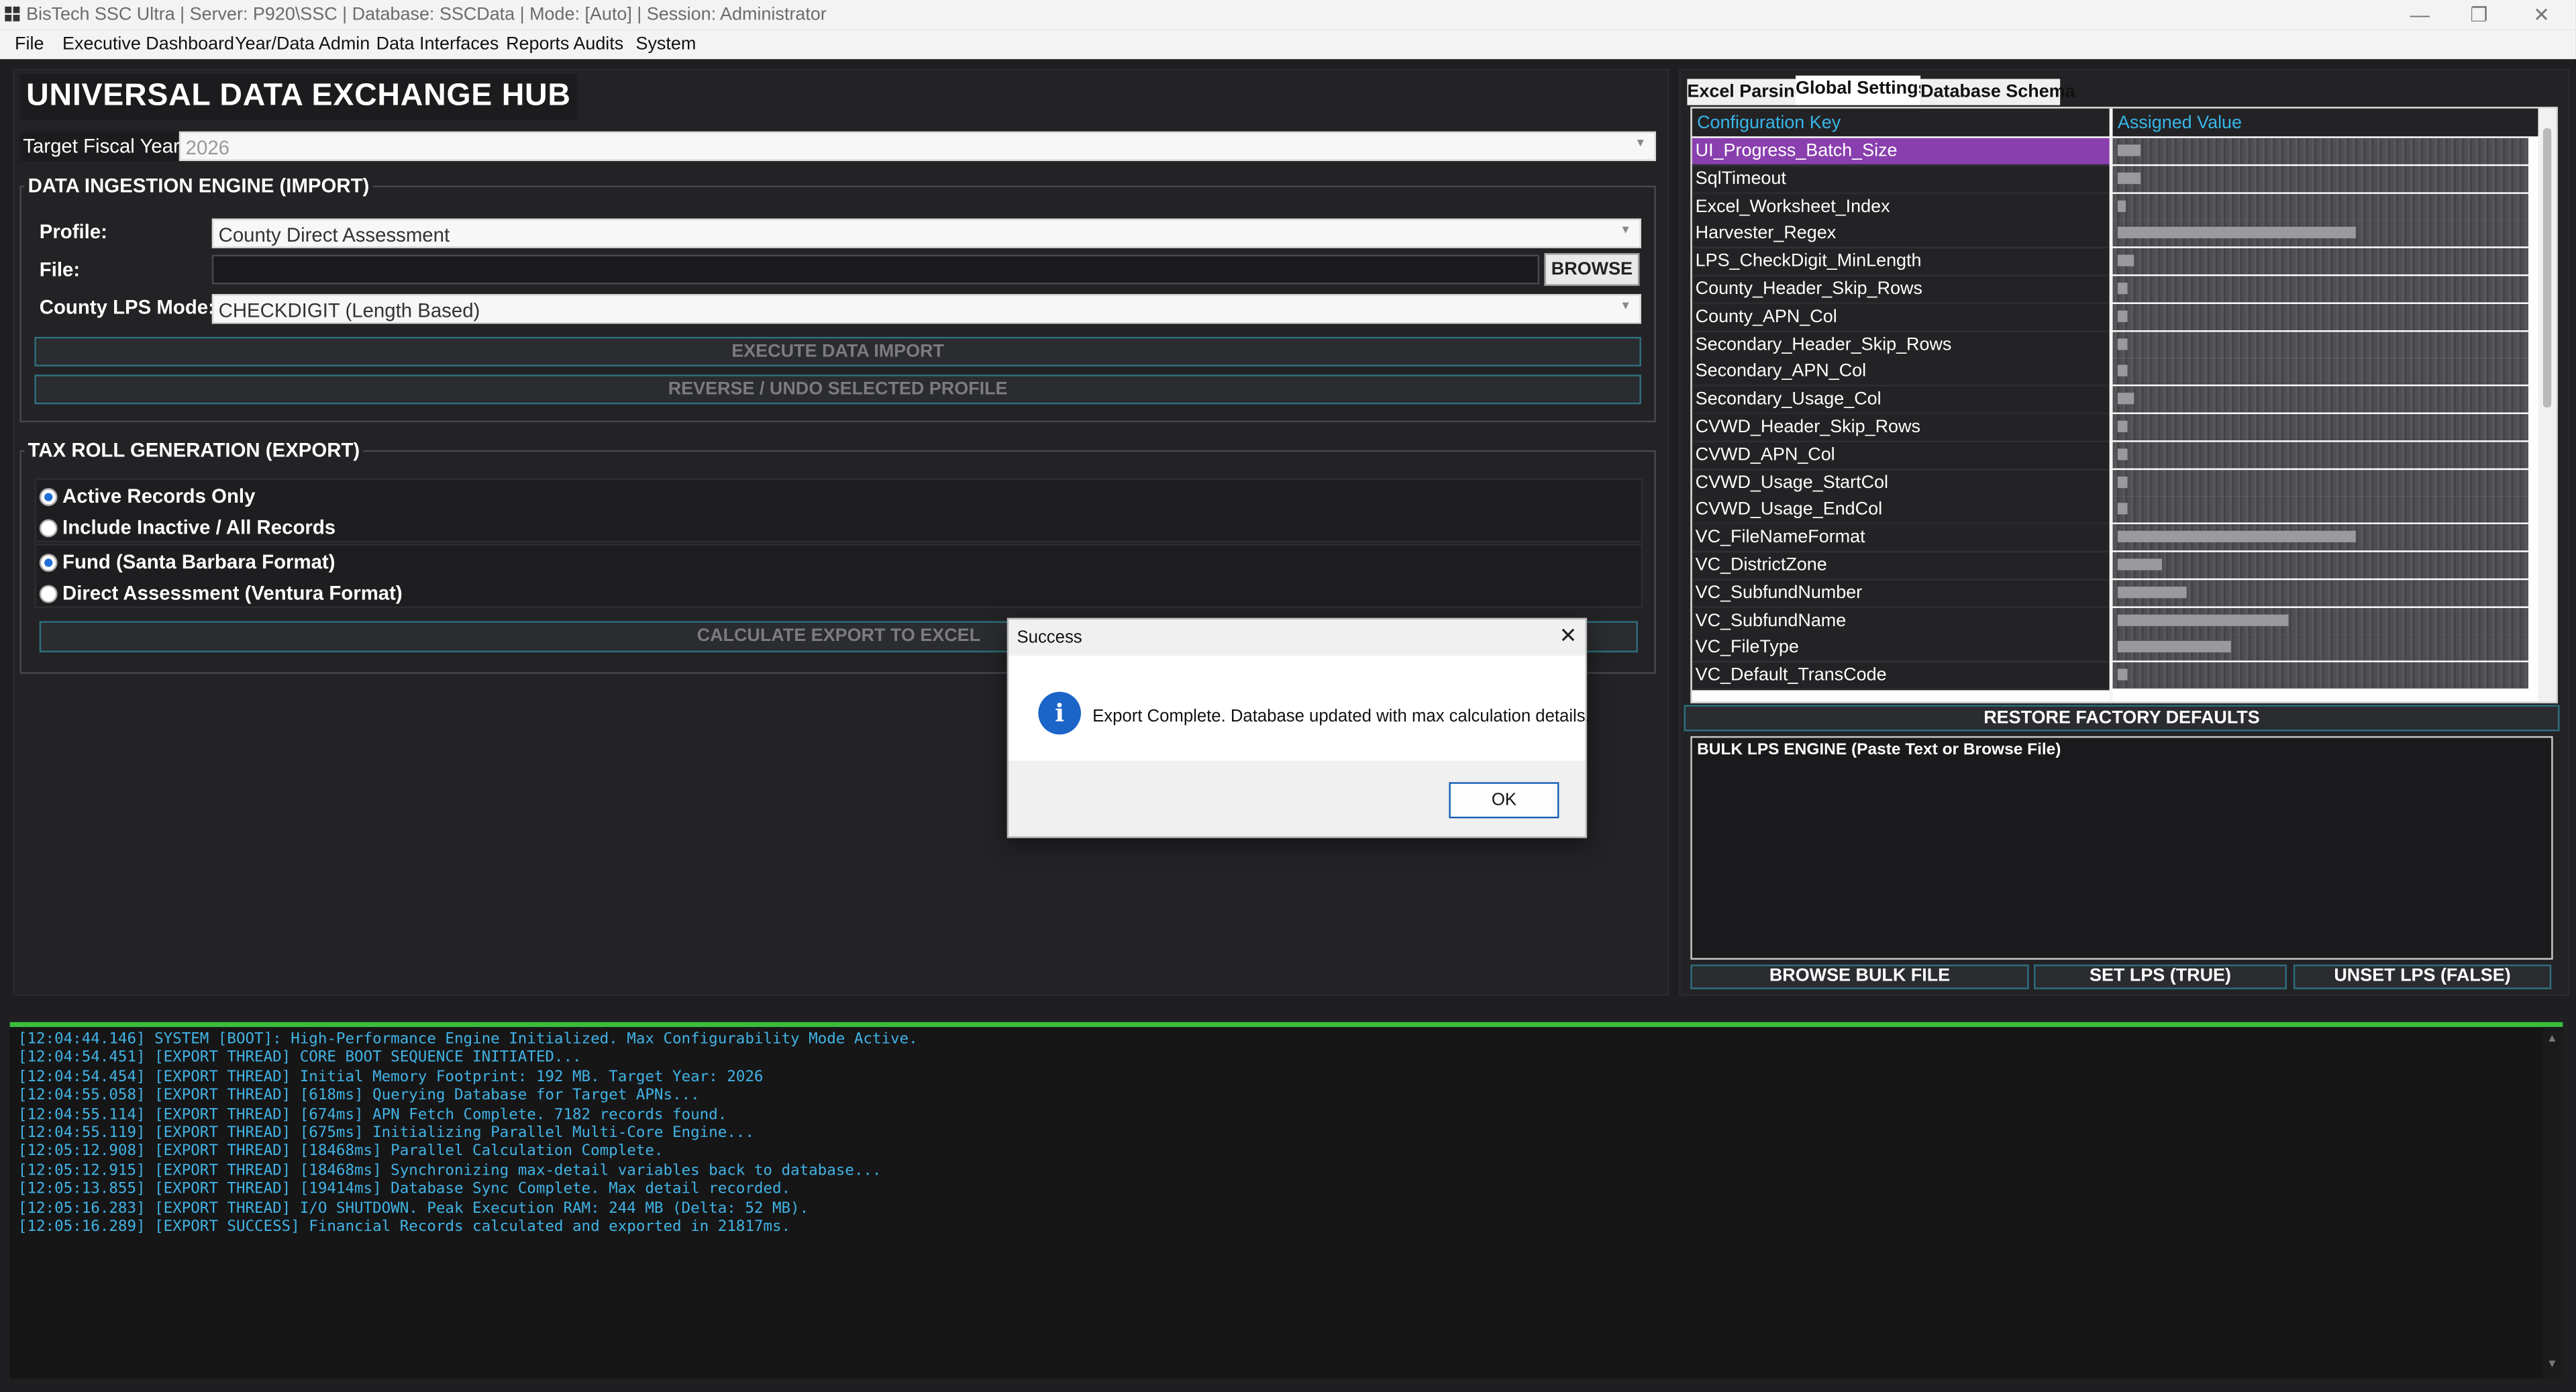 The image size is (2576, 1392). Describe the element at coordinates (1902, 483) in the screenshot. I see `config-key-cell: CVWD_Usage_StartCol` at that location.